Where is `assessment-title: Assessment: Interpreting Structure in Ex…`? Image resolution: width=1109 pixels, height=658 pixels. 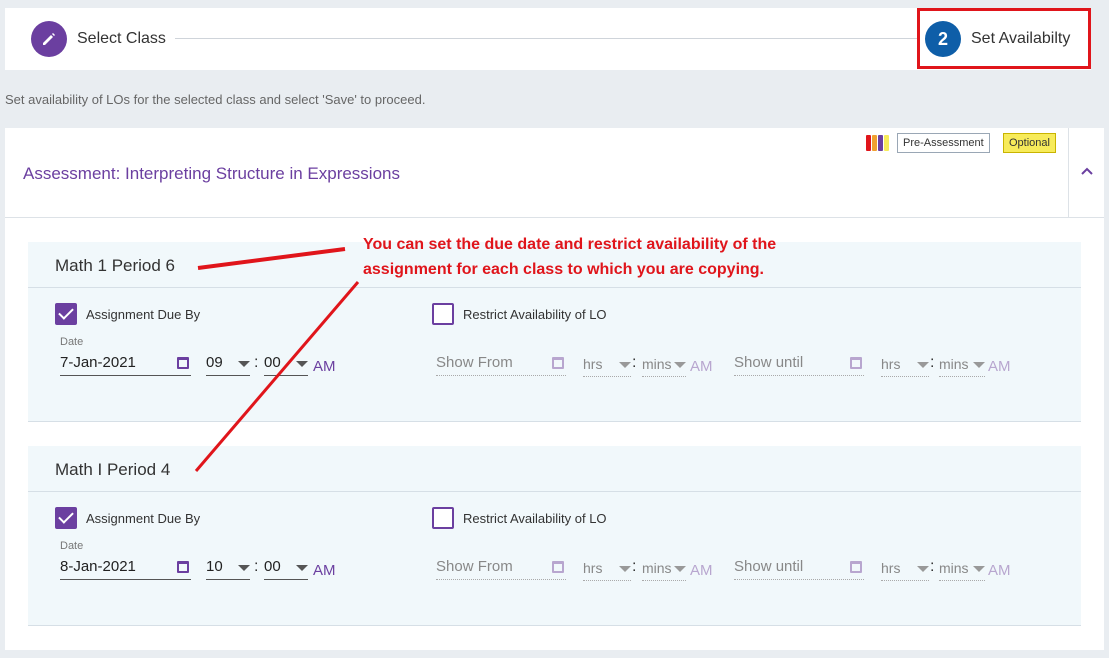 assessment-title: Assessment: Interpreting Structure in Ex… is located at coordinates (211, 173).